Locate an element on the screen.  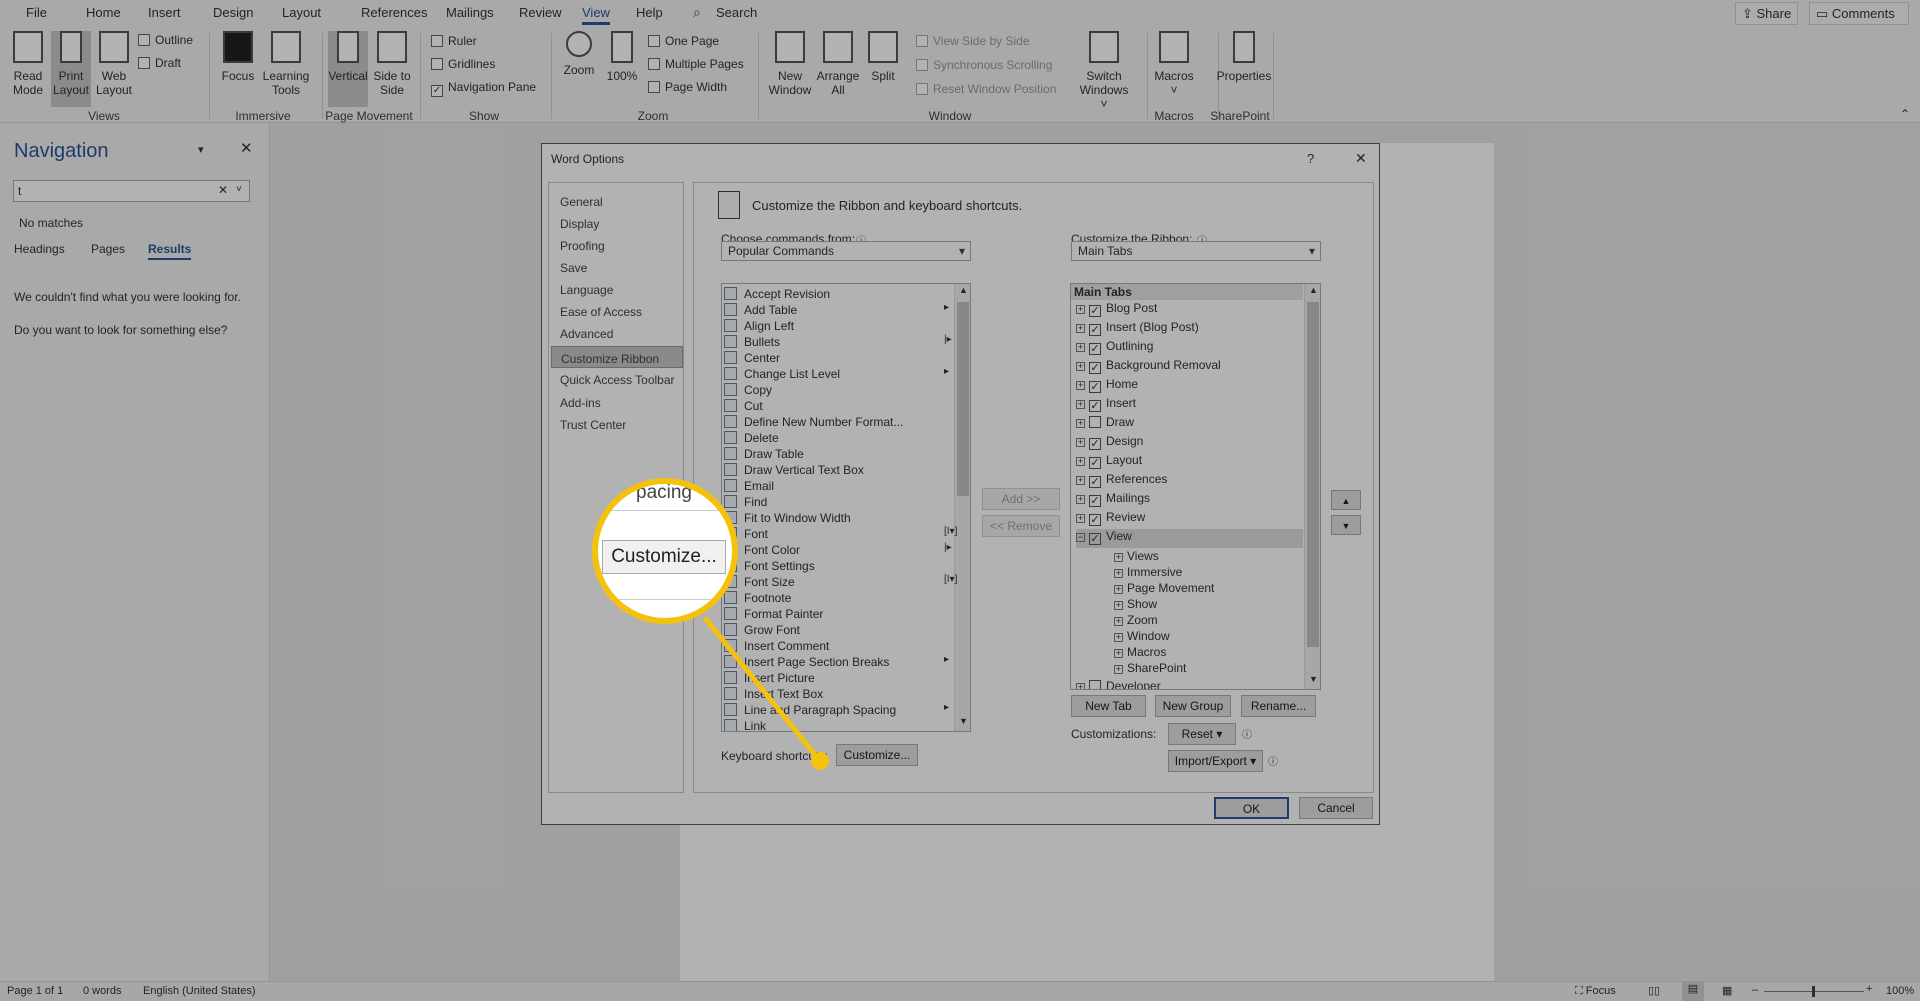
web-layout-button: Web Layout is located at coordinates (114, 69).